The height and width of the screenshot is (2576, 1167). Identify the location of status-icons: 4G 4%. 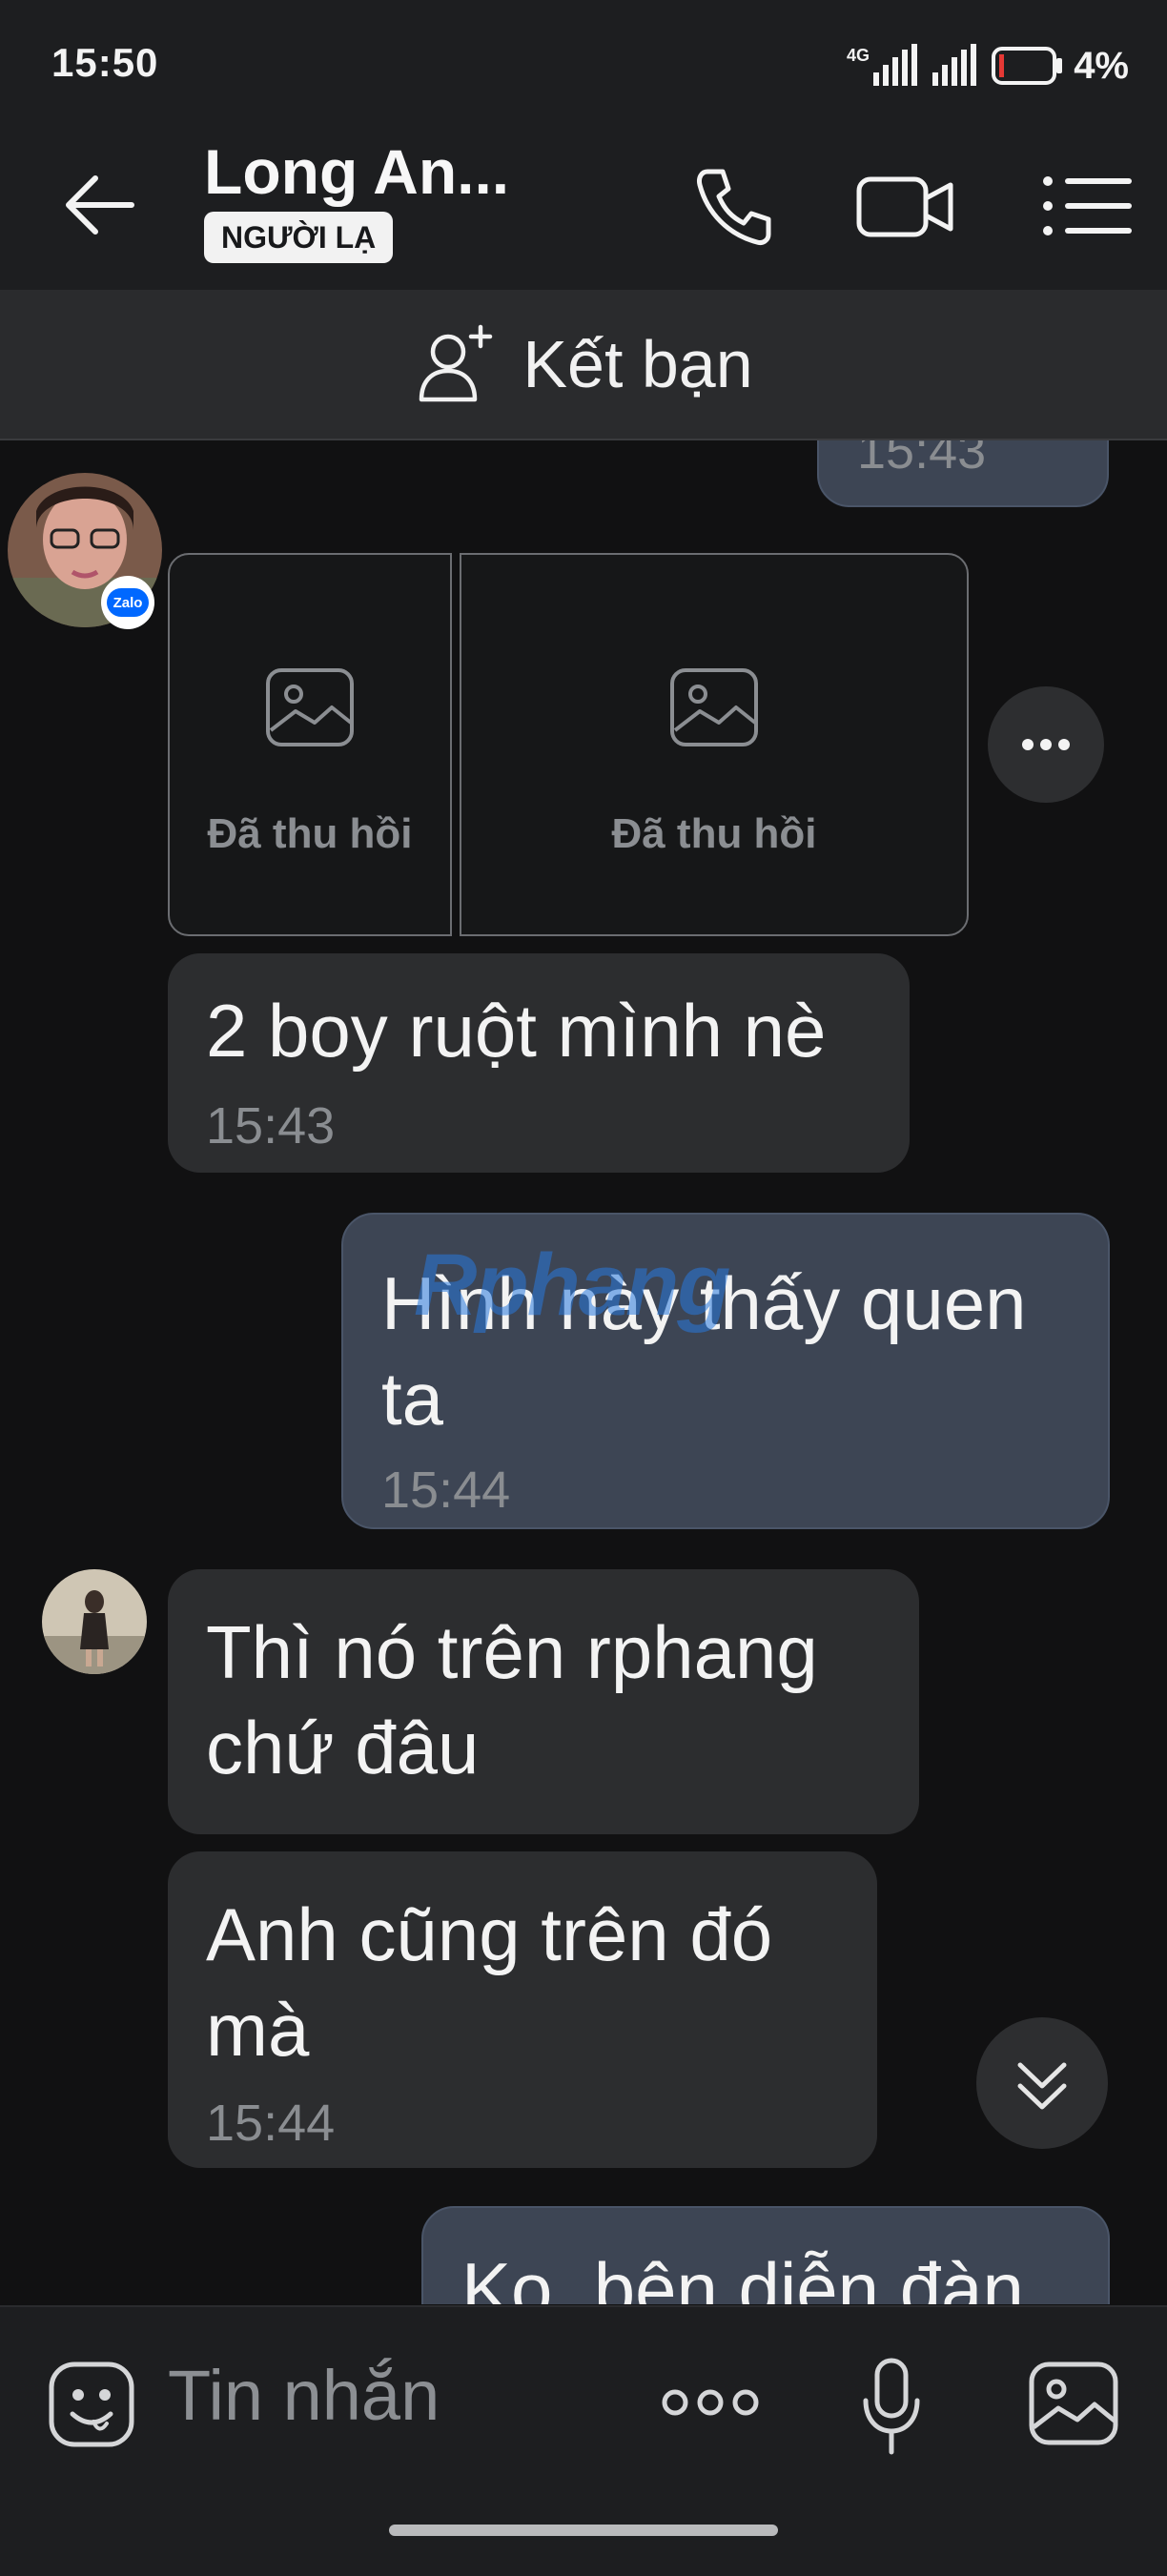
(988, 66).